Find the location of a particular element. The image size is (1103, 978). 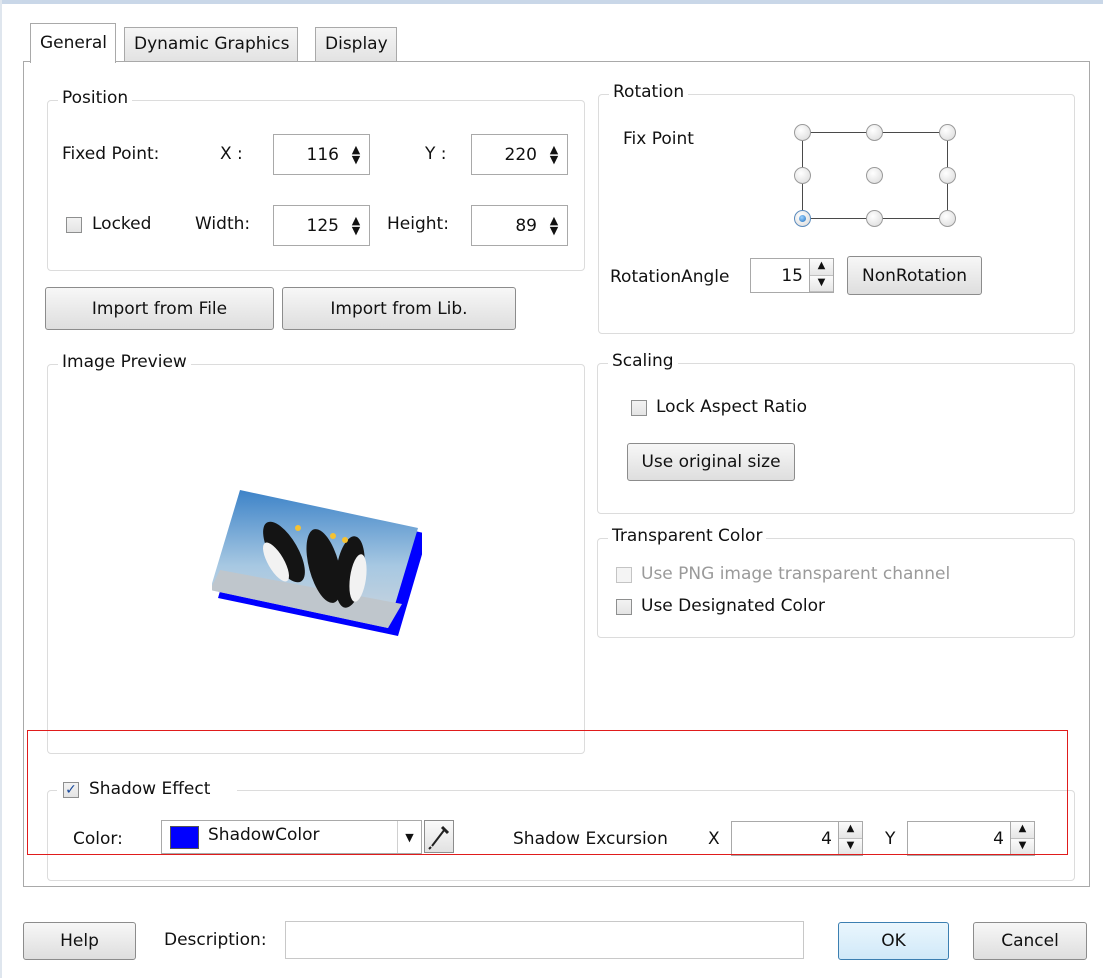

rotation-legend: Rotation is located at coordinates (649, 92).